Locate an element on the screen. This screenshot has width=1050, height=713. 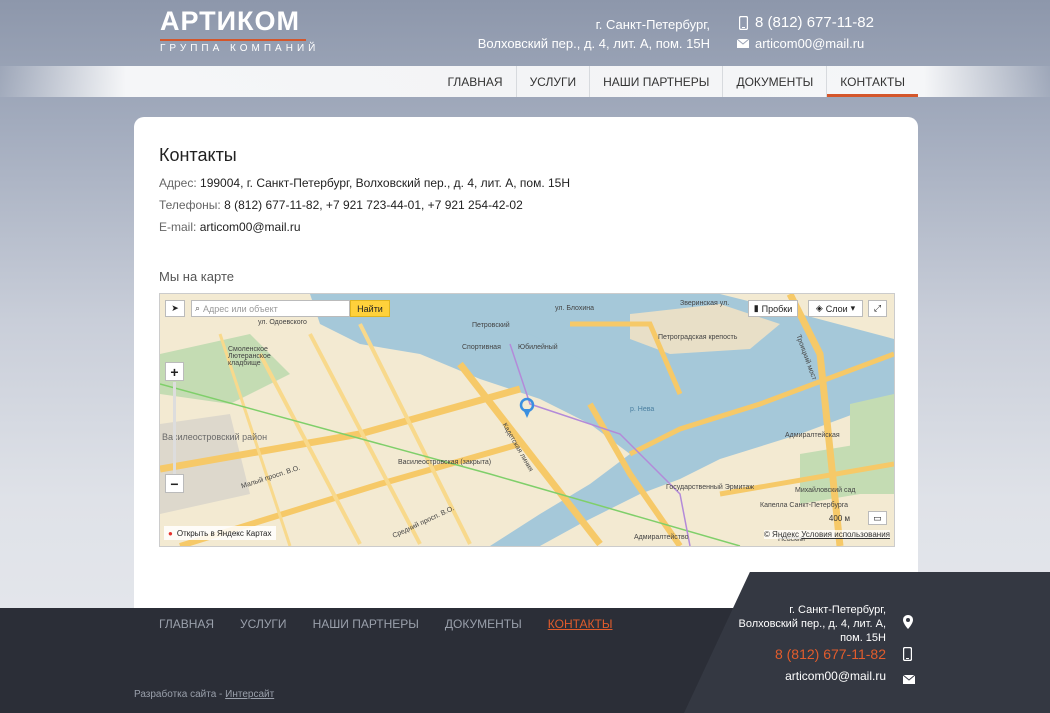
map-label: ул. Одоевского is located at coordinates (282, 322).